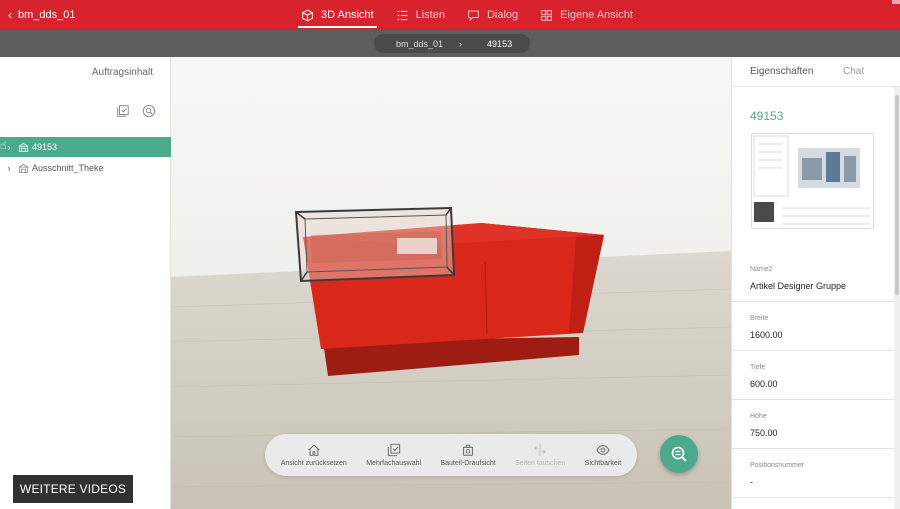 The height and width of the screenshot is (509, 900). I want to click on property-label-tiefe: Tiefe, so click(758, 367).